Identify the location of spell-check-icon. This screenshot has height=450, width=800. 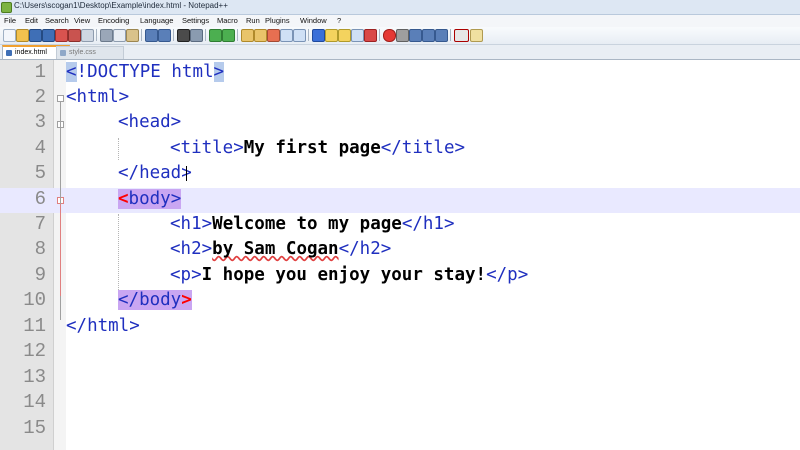
(461, 35).